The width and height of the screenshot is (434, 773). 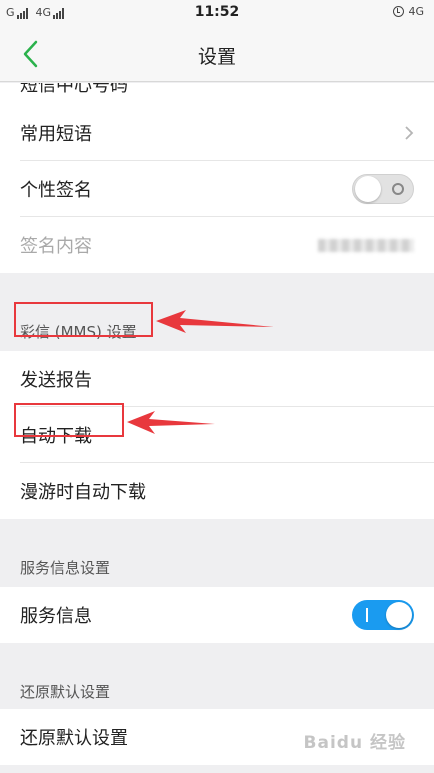 I want to click on list-item-delivery-report: 发送报告, so click(x=217, y=379).